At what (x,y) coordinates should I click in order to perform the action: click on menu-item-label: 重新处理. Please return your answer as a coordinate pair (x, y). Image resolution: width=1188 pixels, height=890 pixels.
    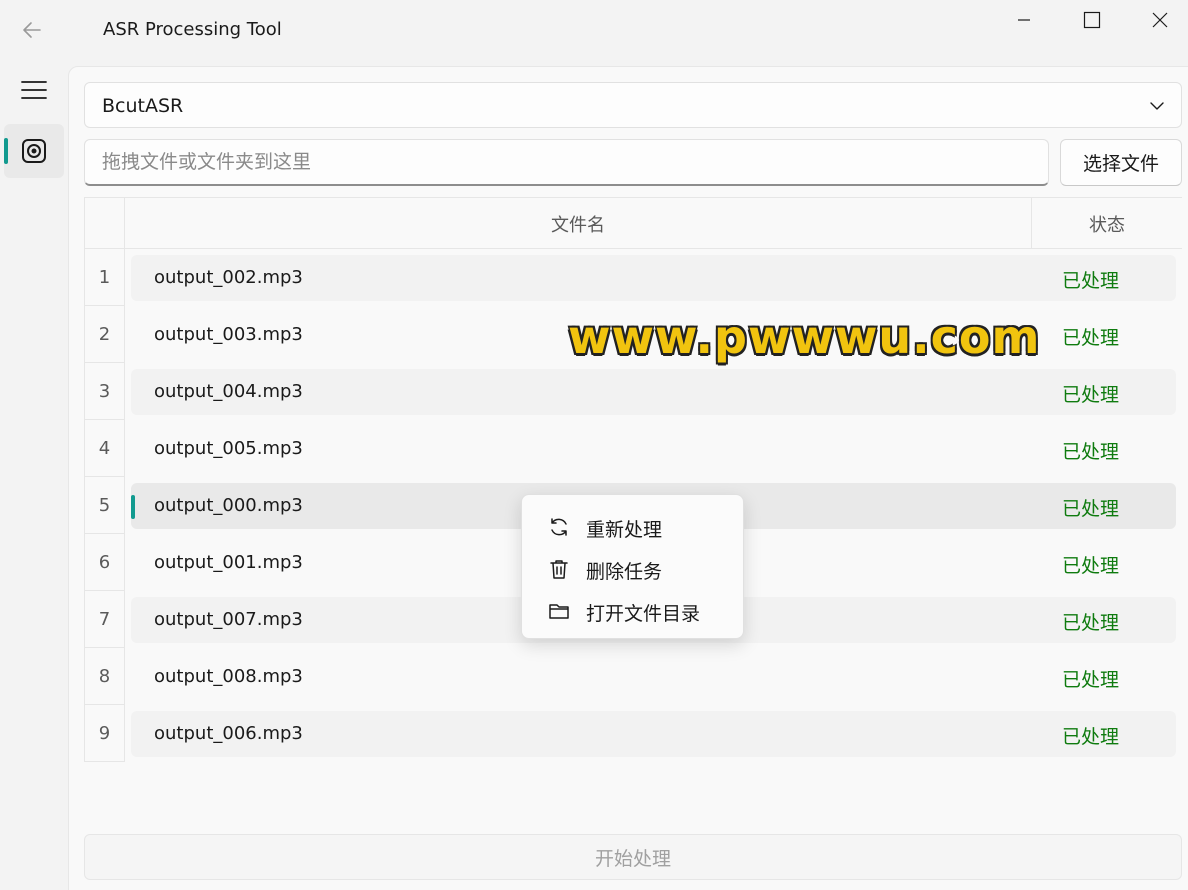
    Looking at the image, I should click on (624, 530).